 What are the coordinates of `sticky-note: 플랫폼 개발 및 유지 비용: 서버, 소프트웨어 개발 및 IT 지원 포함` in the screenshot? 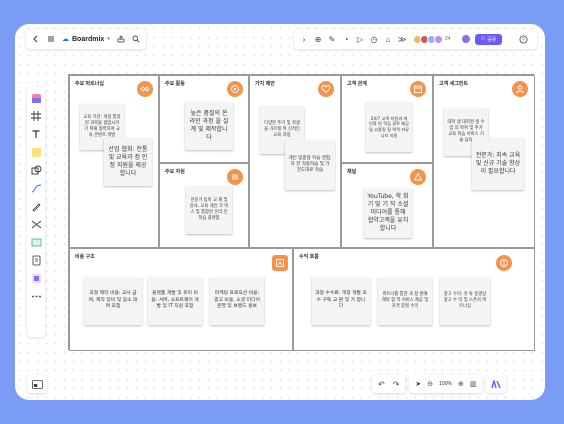 It's located at (175, 301).